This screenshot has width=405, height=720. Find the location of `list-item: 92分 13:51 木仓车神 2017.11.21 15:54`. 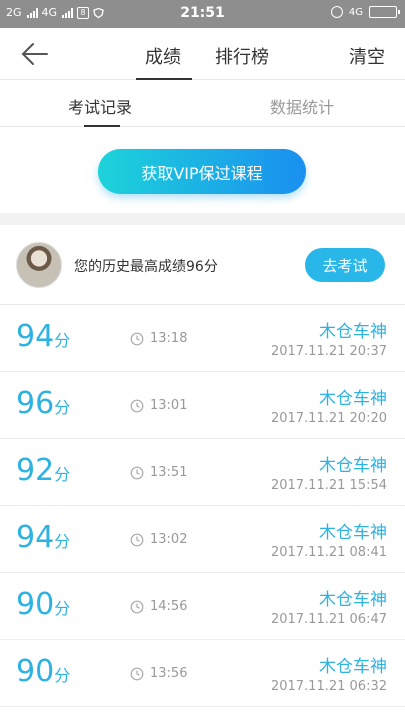

list-item: 92分 13:51 木仓车神 2017.11.21 15:54 is located at coordinates (202, 472).